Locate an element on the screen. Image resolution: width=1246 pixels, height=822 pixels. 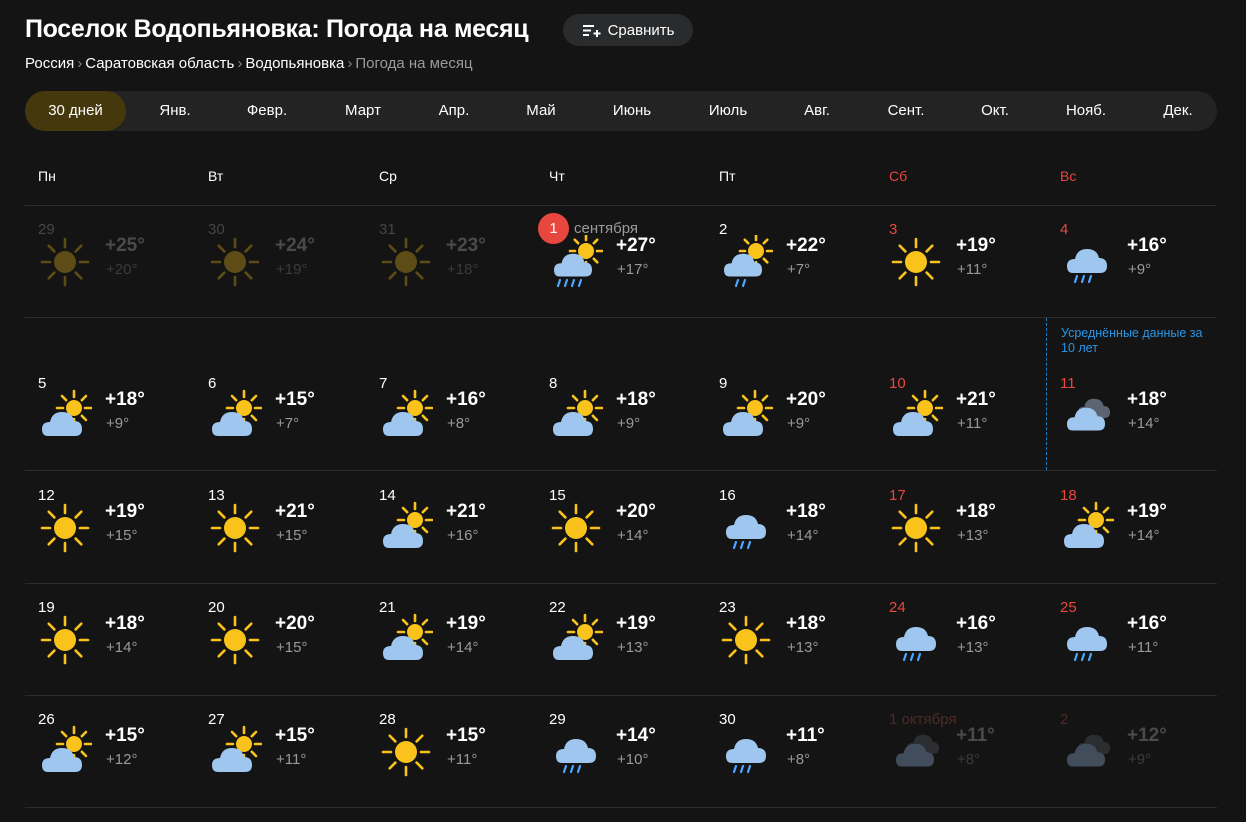
day-cell: 11 +18° +14° is located at coordinates (1132, 415).